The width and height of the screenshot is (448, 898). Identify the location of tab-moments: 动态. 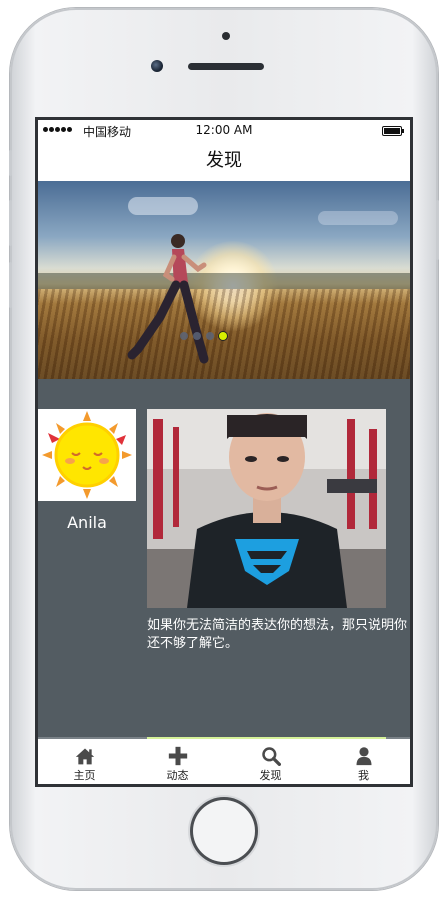
(177, 761).